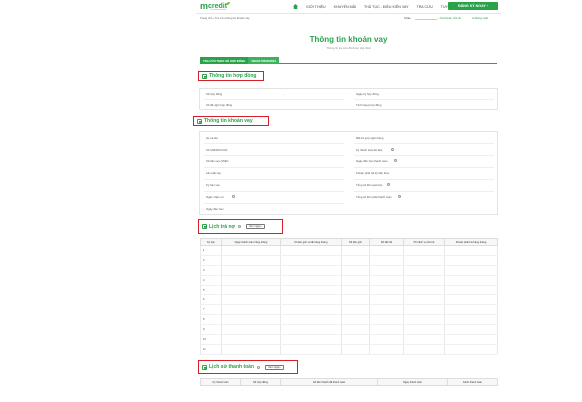 The image size is (582, 402). I want to click on calendar-icon, so click(204, 367).